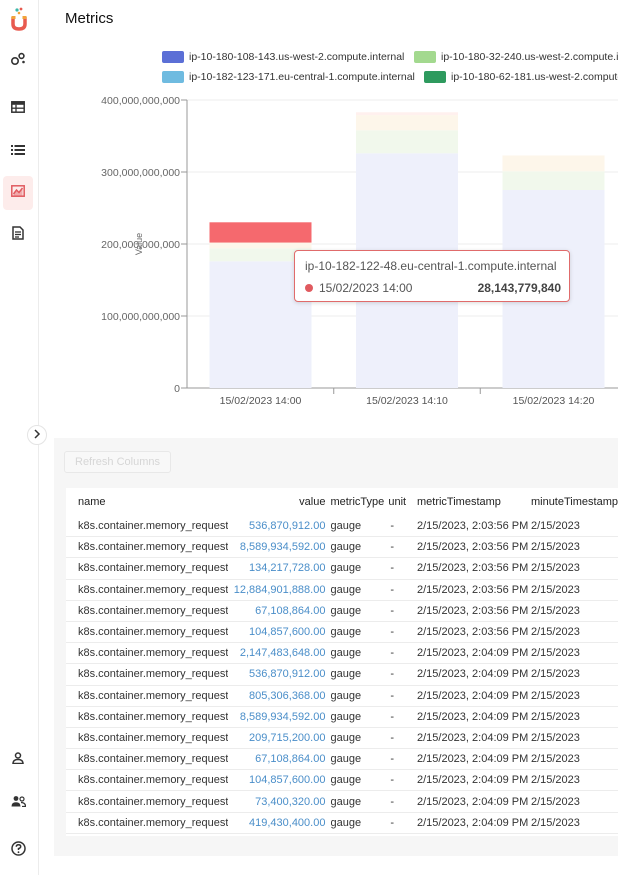 This screenshot has width=618, height=875. Describe the element at coordinates (279, 611) in the screenshot. I see `table-cell: 67,108,864.00` at that location.